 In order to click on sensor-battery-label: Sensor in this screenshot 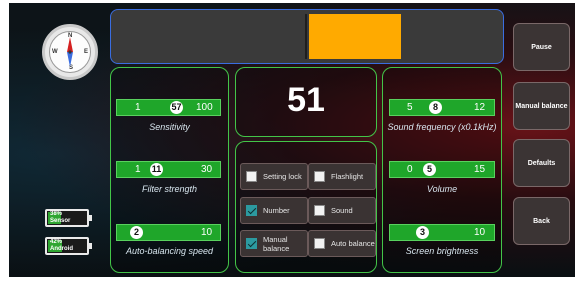, I will do `click(60, 220)`.